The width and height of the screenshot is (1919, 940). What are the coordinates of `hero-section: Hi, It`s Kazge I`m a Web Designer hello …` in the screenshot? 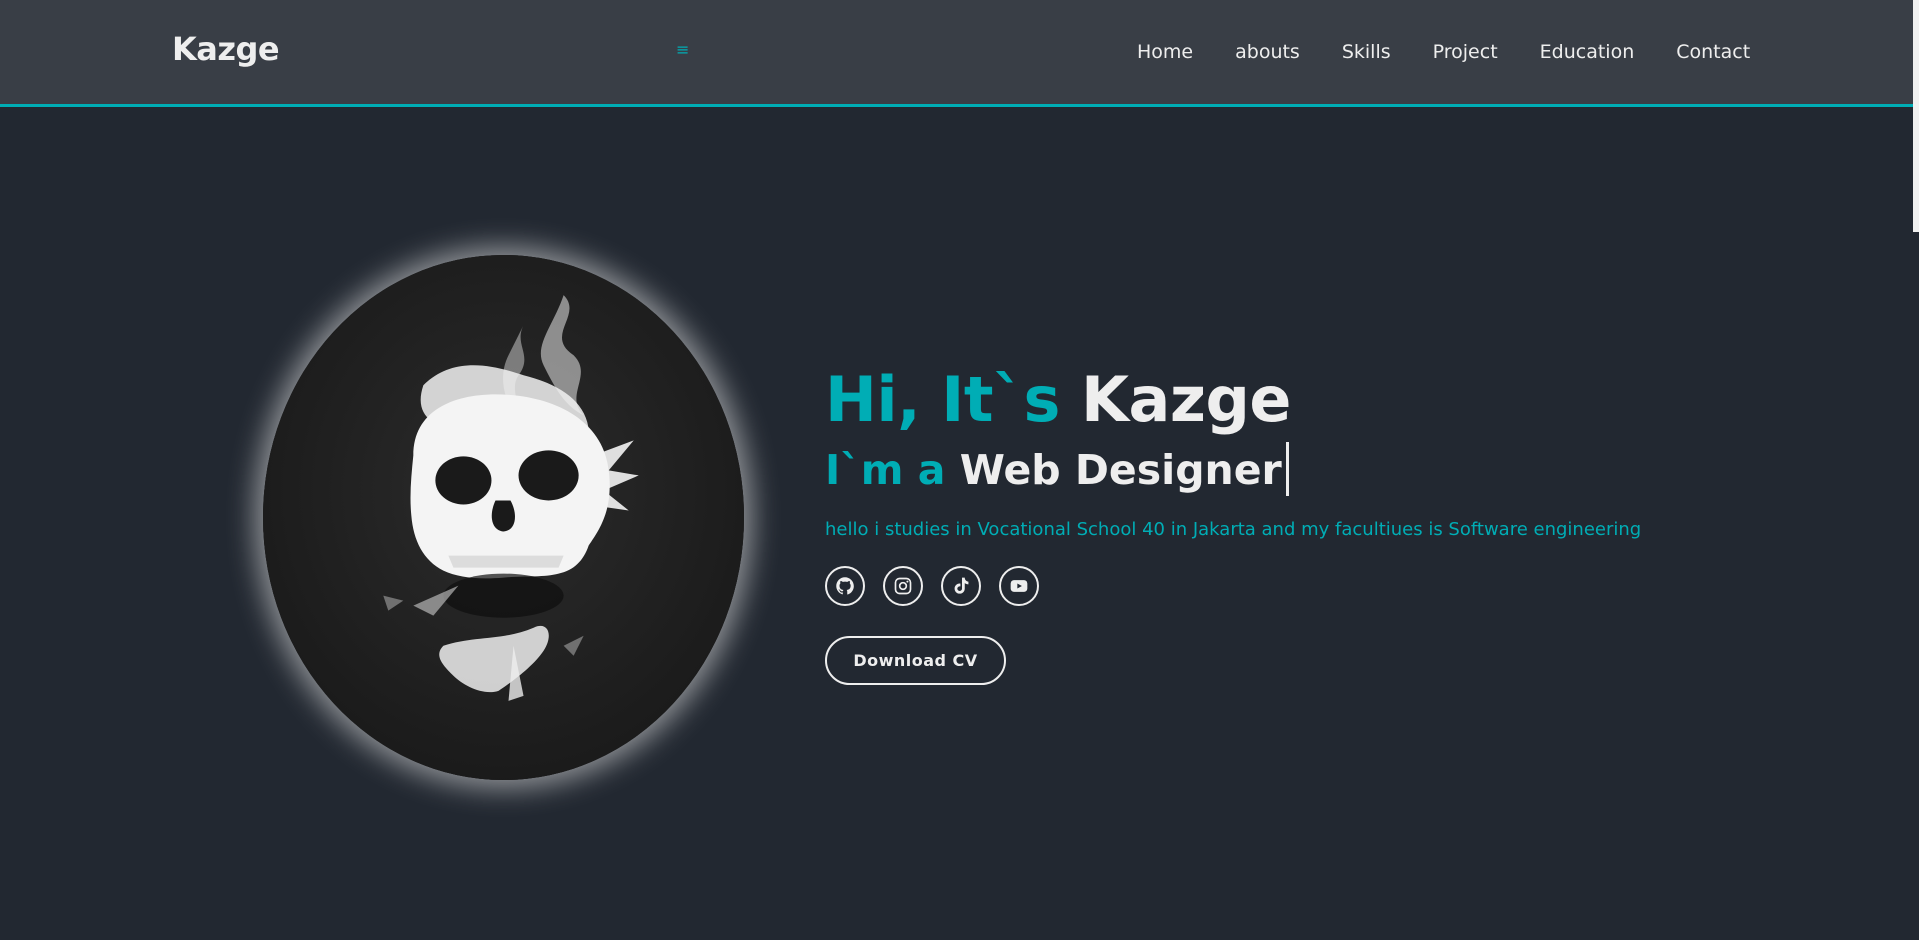 It's located at (1233, 522).